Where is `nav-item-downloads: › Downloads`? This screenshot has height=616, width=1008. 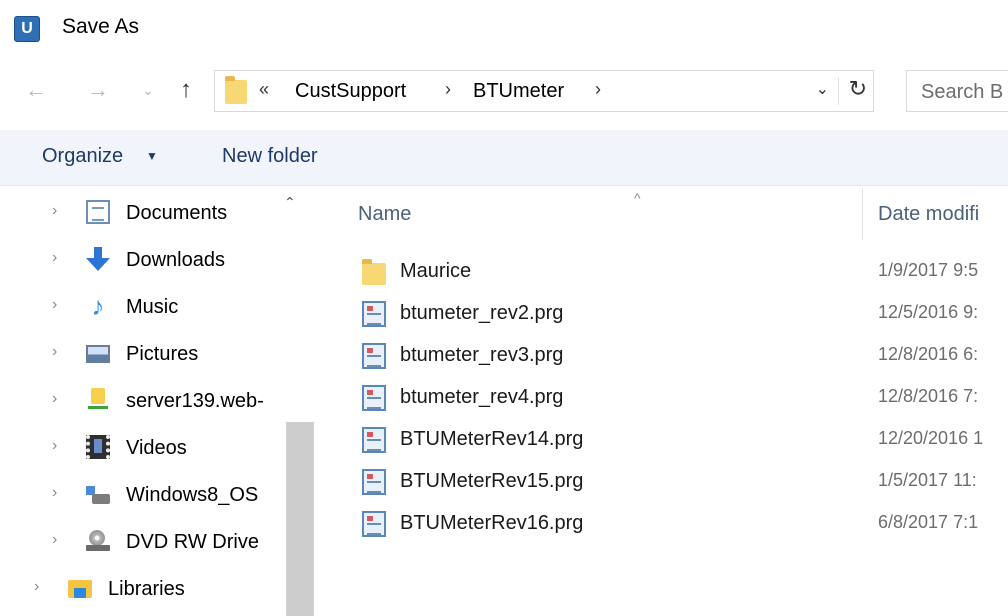 nav-item-downloads: › Downloads is located at coordinates (142, 260).